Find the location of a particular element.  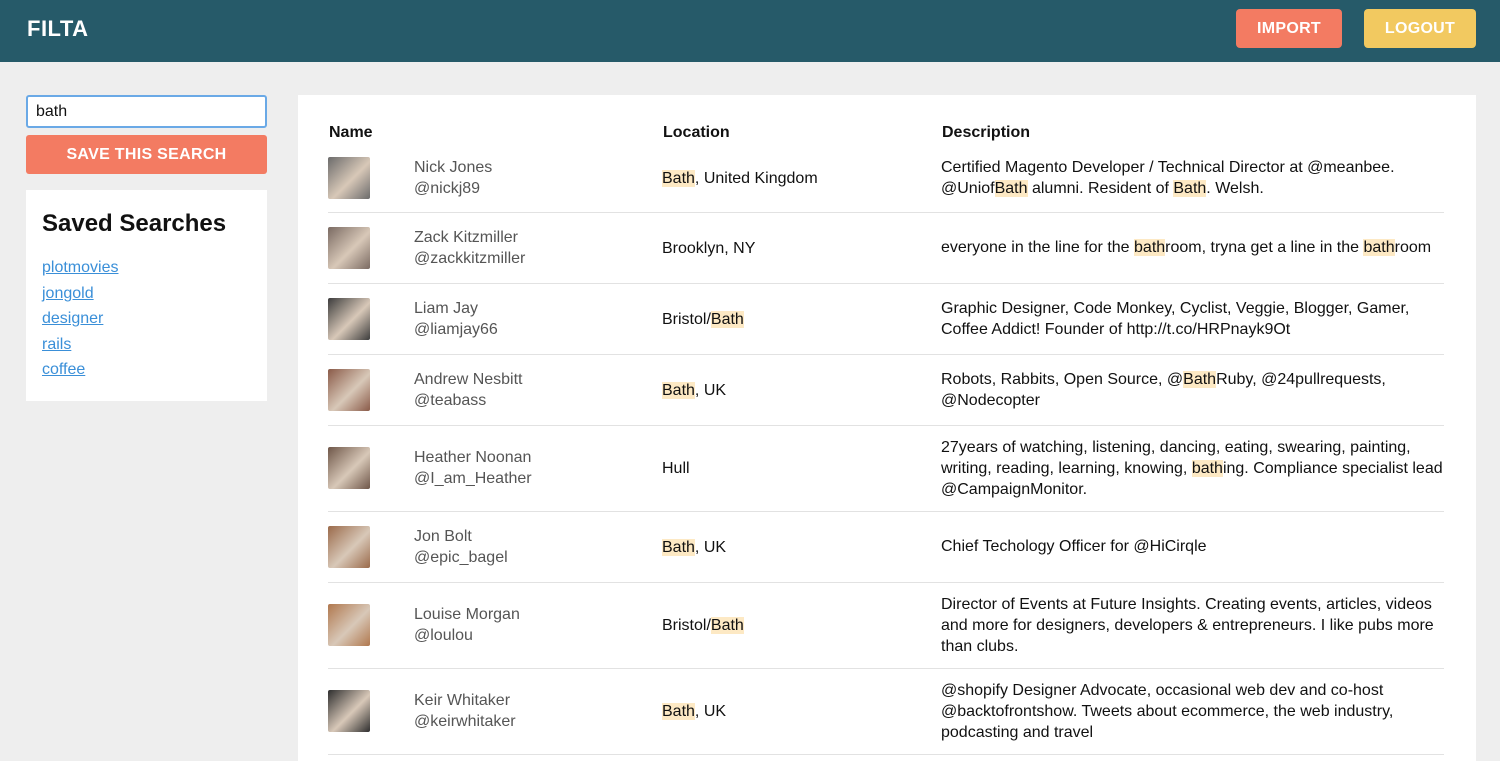

text-segment: room, tryna get a line in the is located at coordinates (1264, 247).